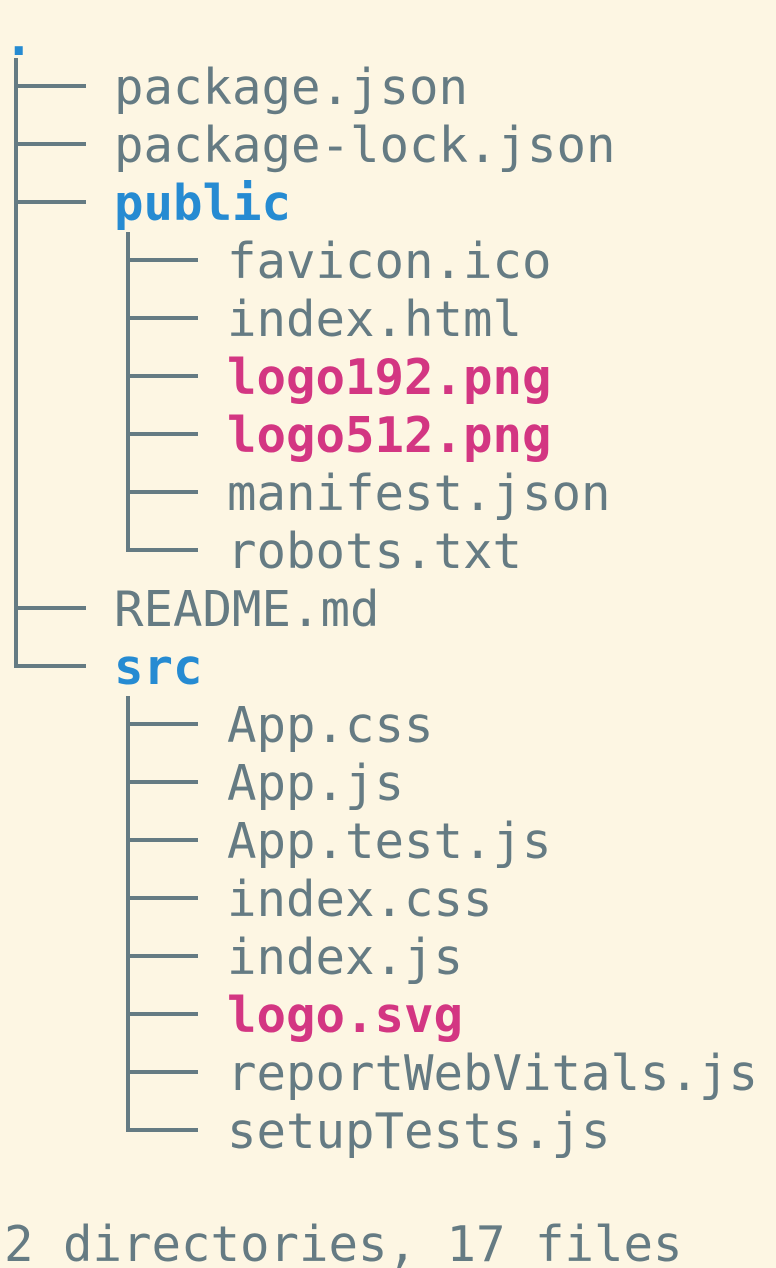  What do you see at coordinates (291, 88) in the screenshot?
I see `tree-item-file: package.json` at bounding box center [291, 88].